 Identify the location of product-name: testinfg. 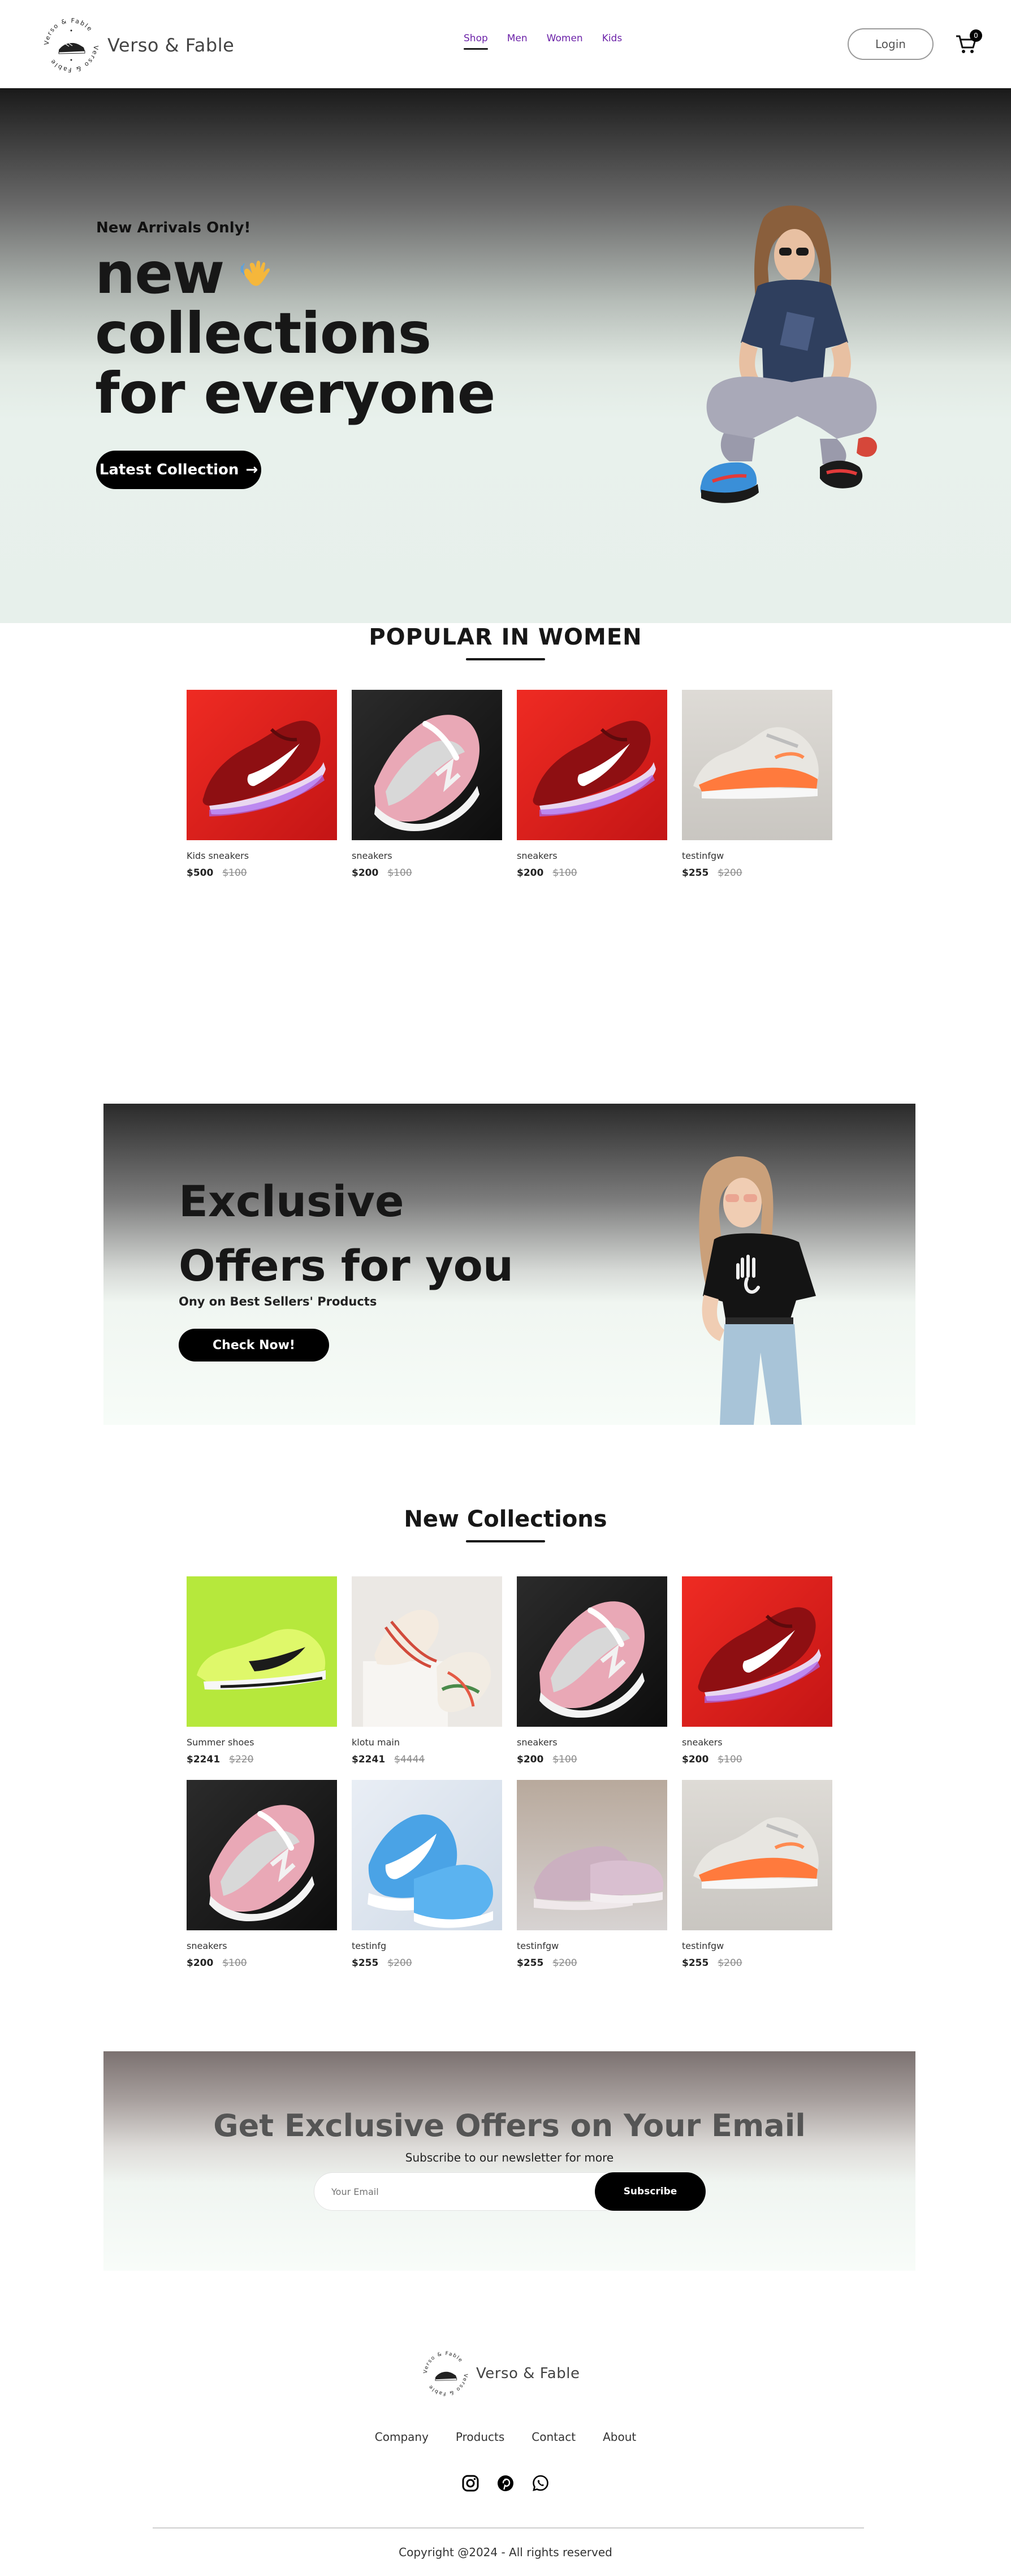
(427, 1946).